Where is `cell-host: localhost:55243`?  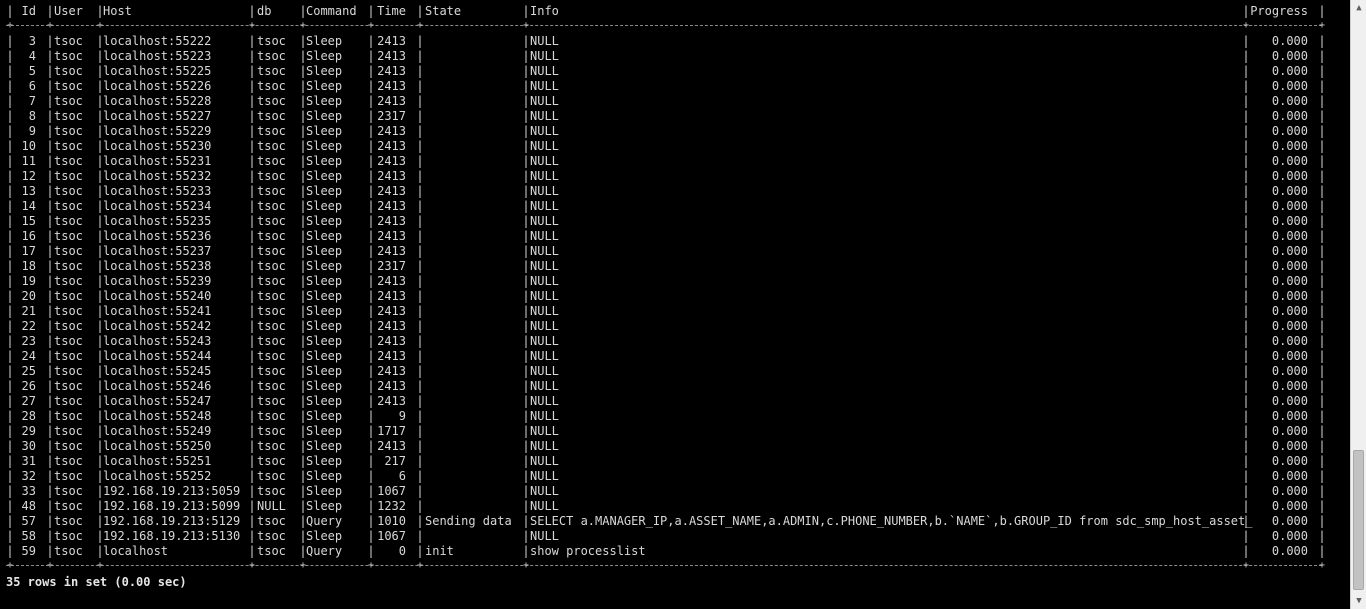 cell-host: localhost:55243 is located at coordinates (157, 341).